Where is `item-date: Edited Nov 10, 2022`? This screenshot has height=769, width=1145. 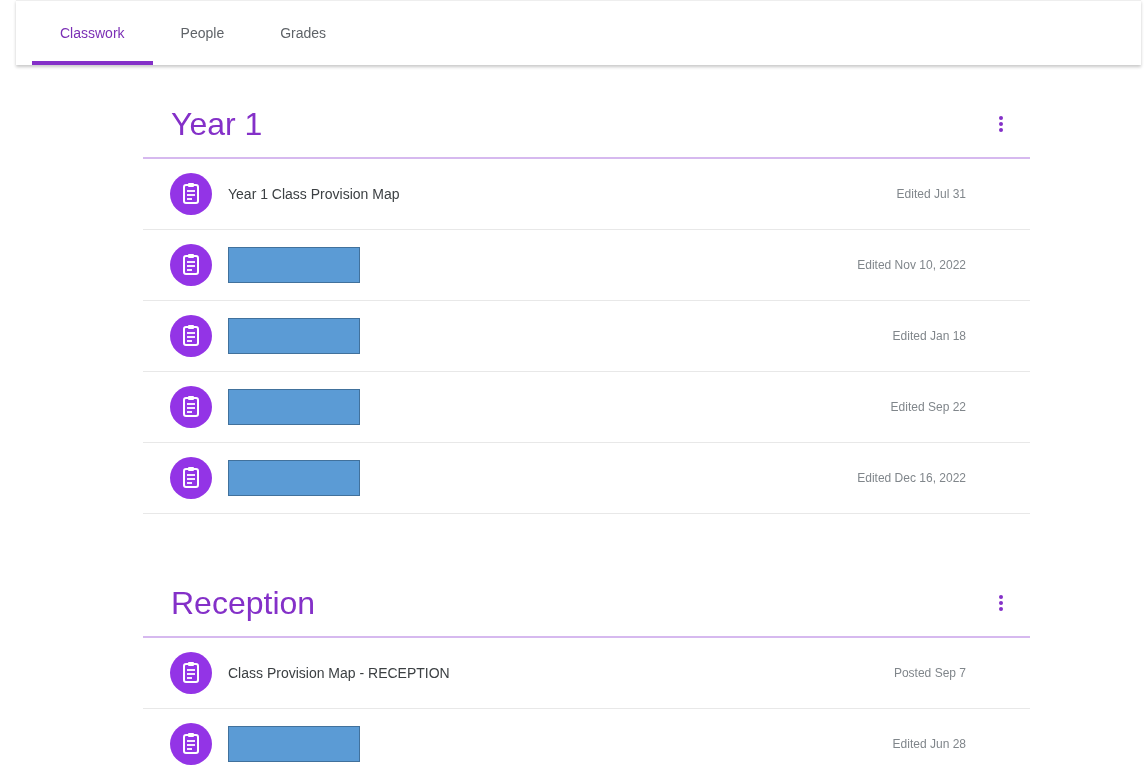
item-date: Edited Nov 10, 2022 is located at coordinates (911, 265).